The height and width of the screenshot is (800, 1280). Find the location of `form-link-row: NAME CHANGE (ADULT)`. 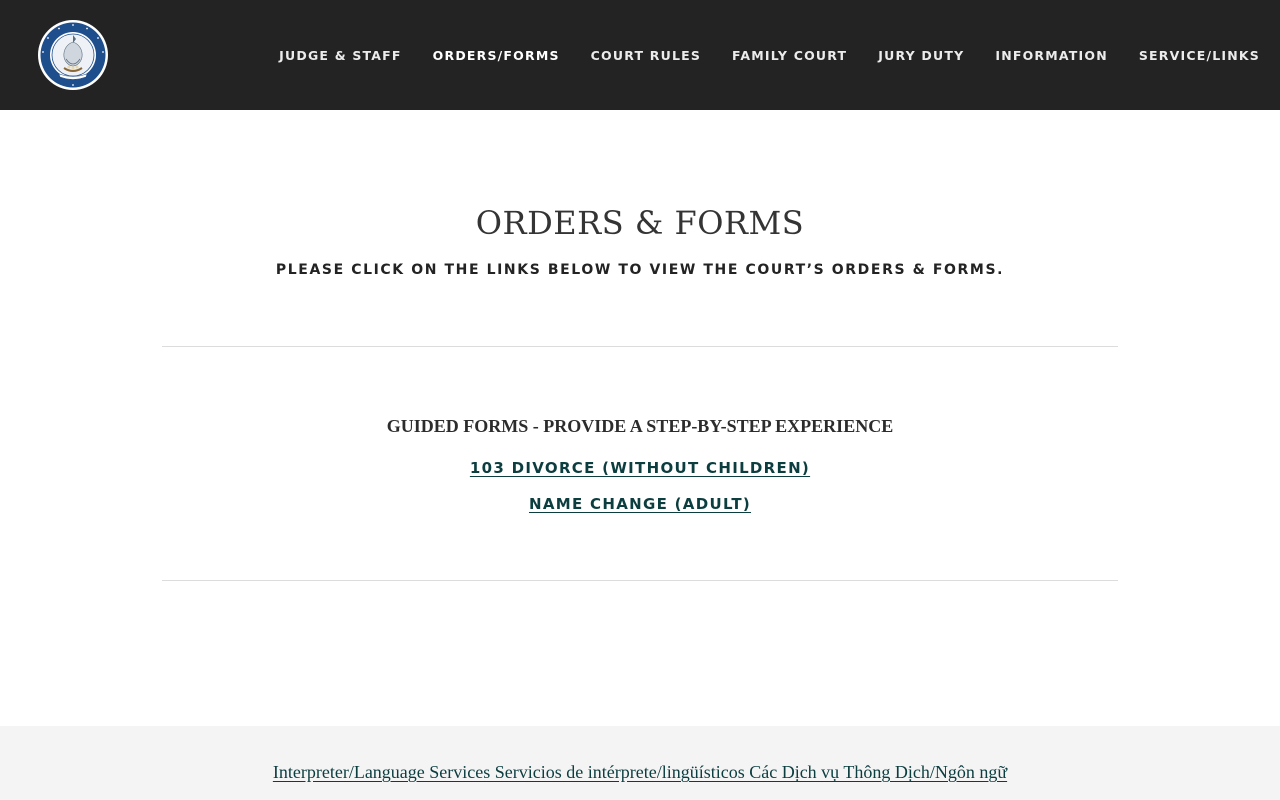

form-link-row: NAME CHANGE (ADULT) is located at coordinates (640, 504).